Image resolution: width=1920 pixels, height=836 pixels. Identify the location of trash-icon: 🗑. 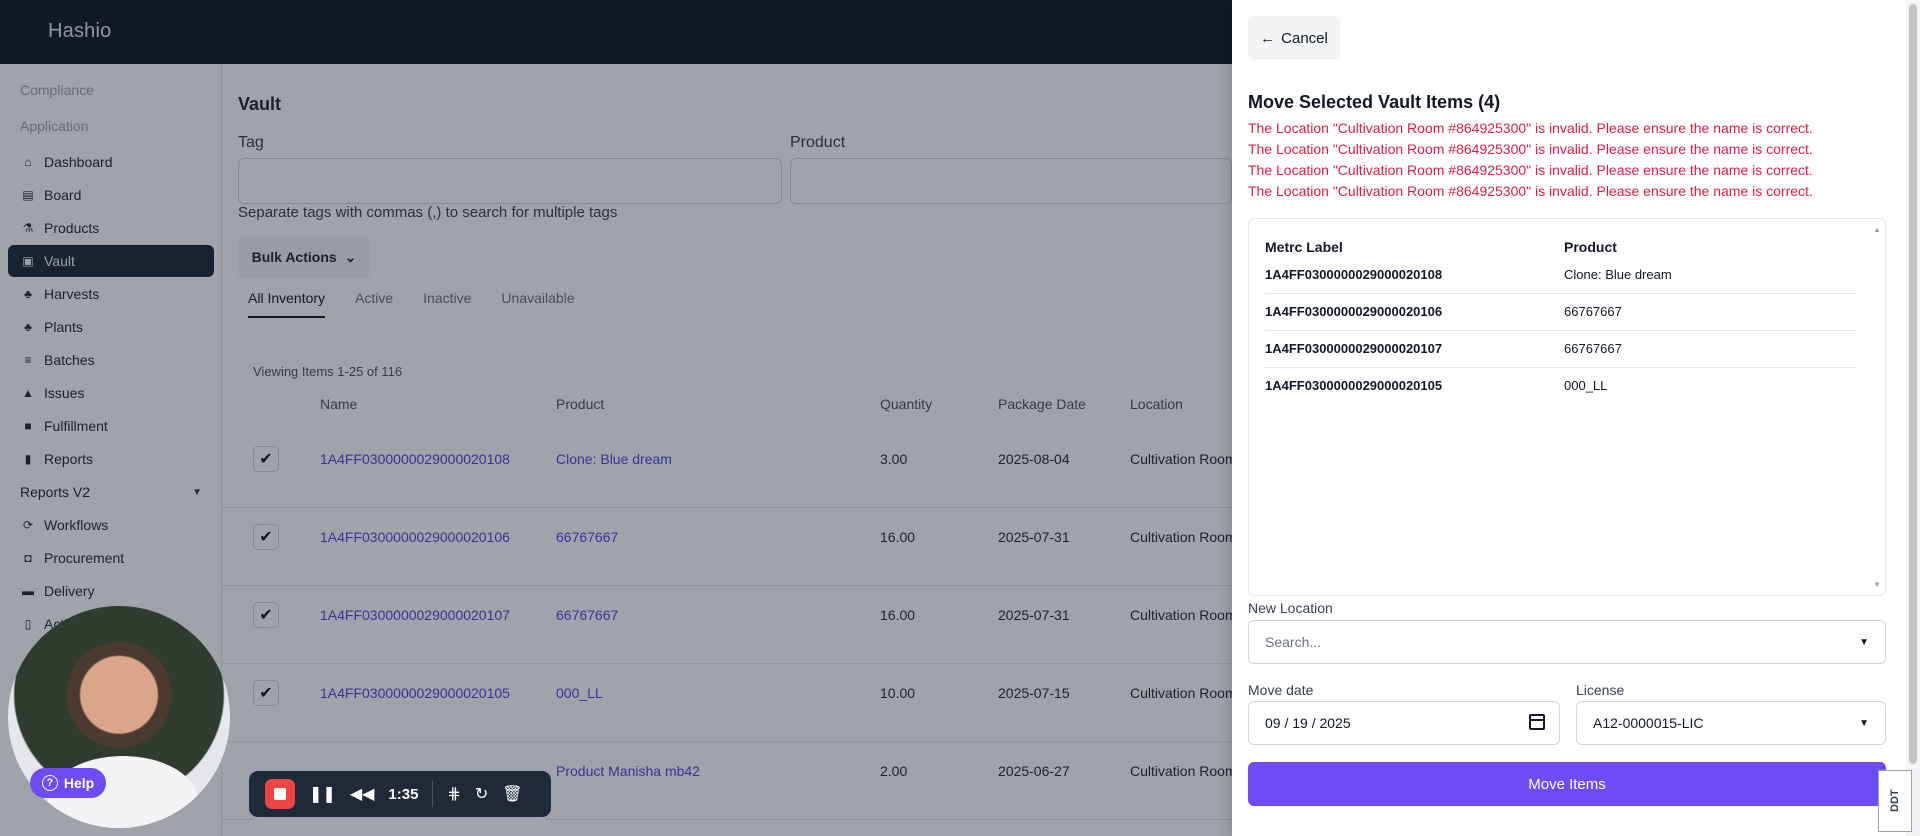
(512, 794).